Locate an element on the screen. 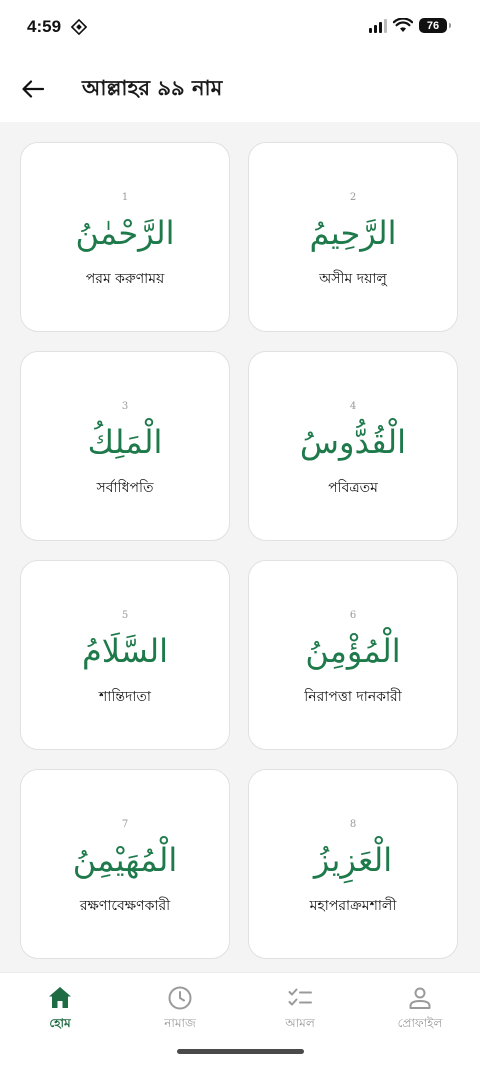 Image resolution: width=480 pixels, height=1067 pixels. wifi-icon is located at coordinates (403, 25).